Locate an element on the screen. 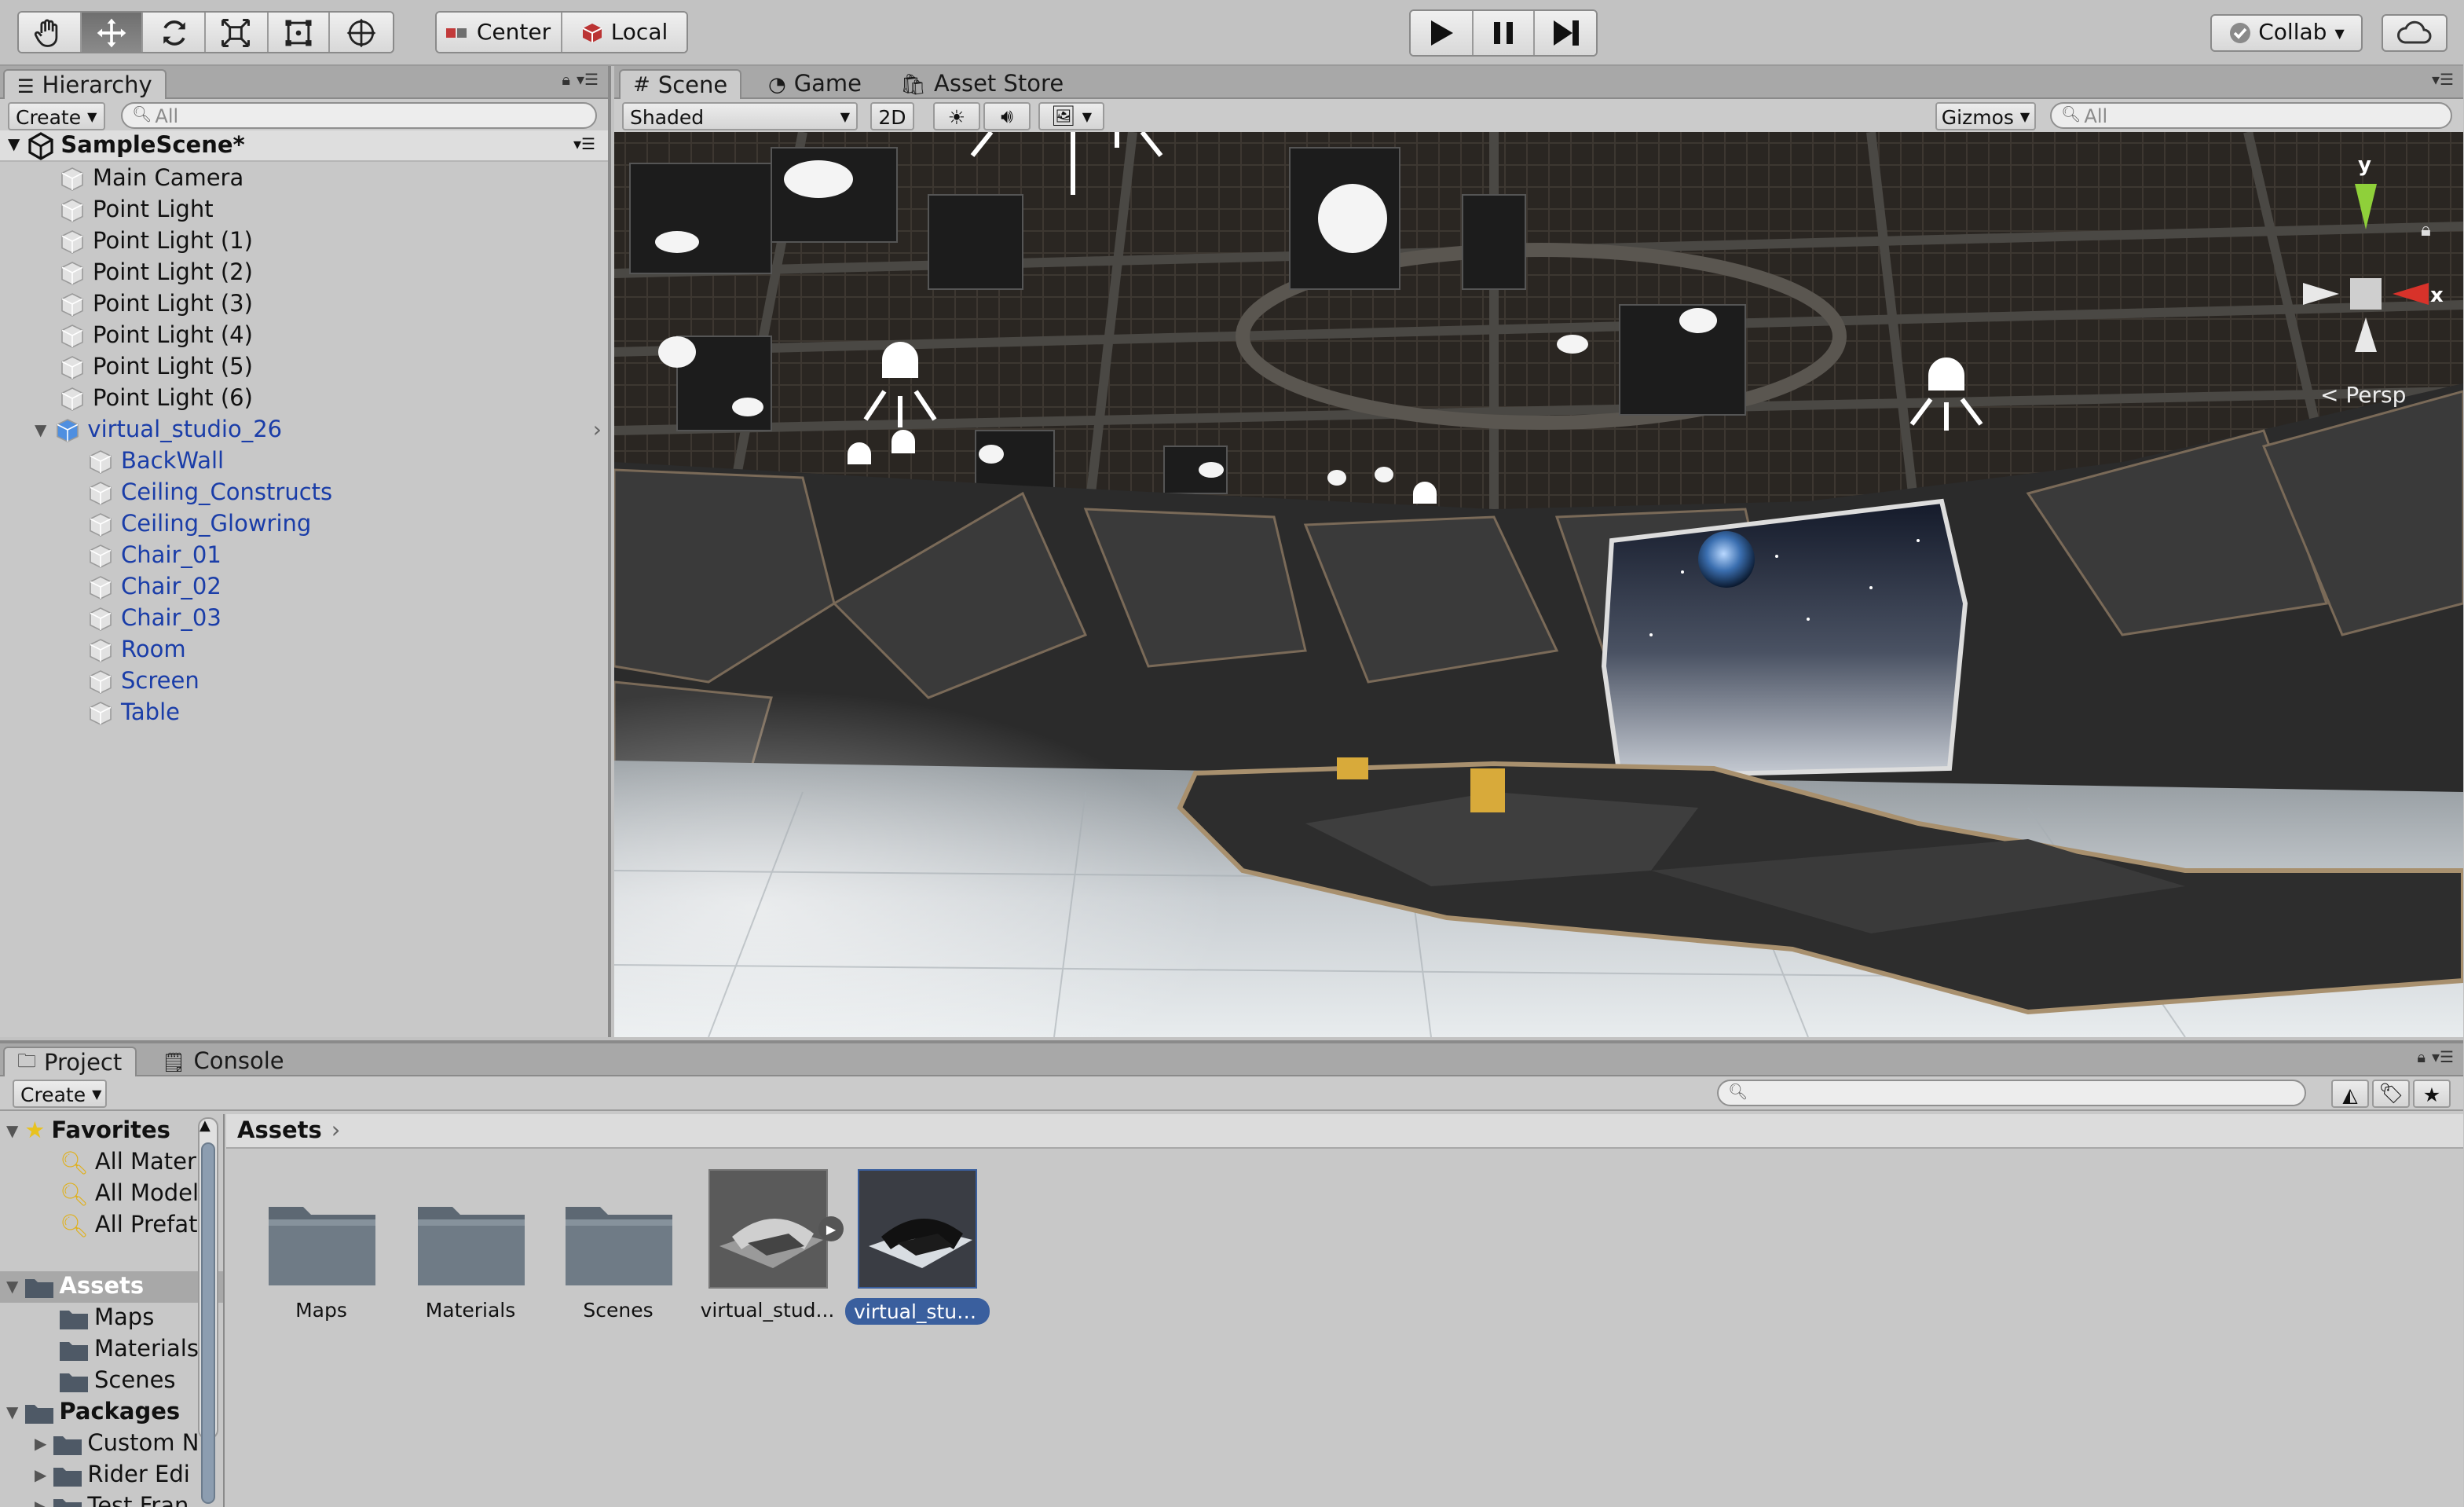 The image size is (2464, 1507). hierarchy-child-row: Table is located at coordinates (134, 713).